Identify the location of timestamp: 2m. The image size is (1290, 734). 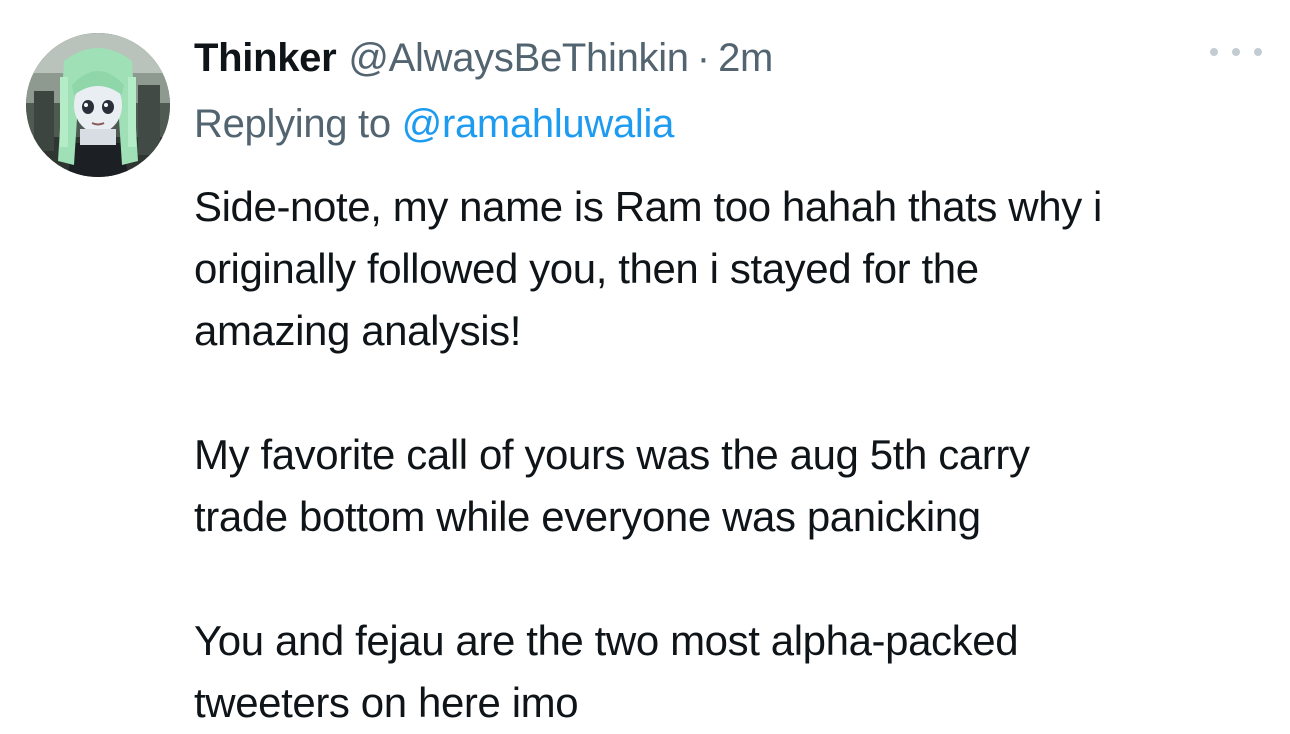
(745, 58).